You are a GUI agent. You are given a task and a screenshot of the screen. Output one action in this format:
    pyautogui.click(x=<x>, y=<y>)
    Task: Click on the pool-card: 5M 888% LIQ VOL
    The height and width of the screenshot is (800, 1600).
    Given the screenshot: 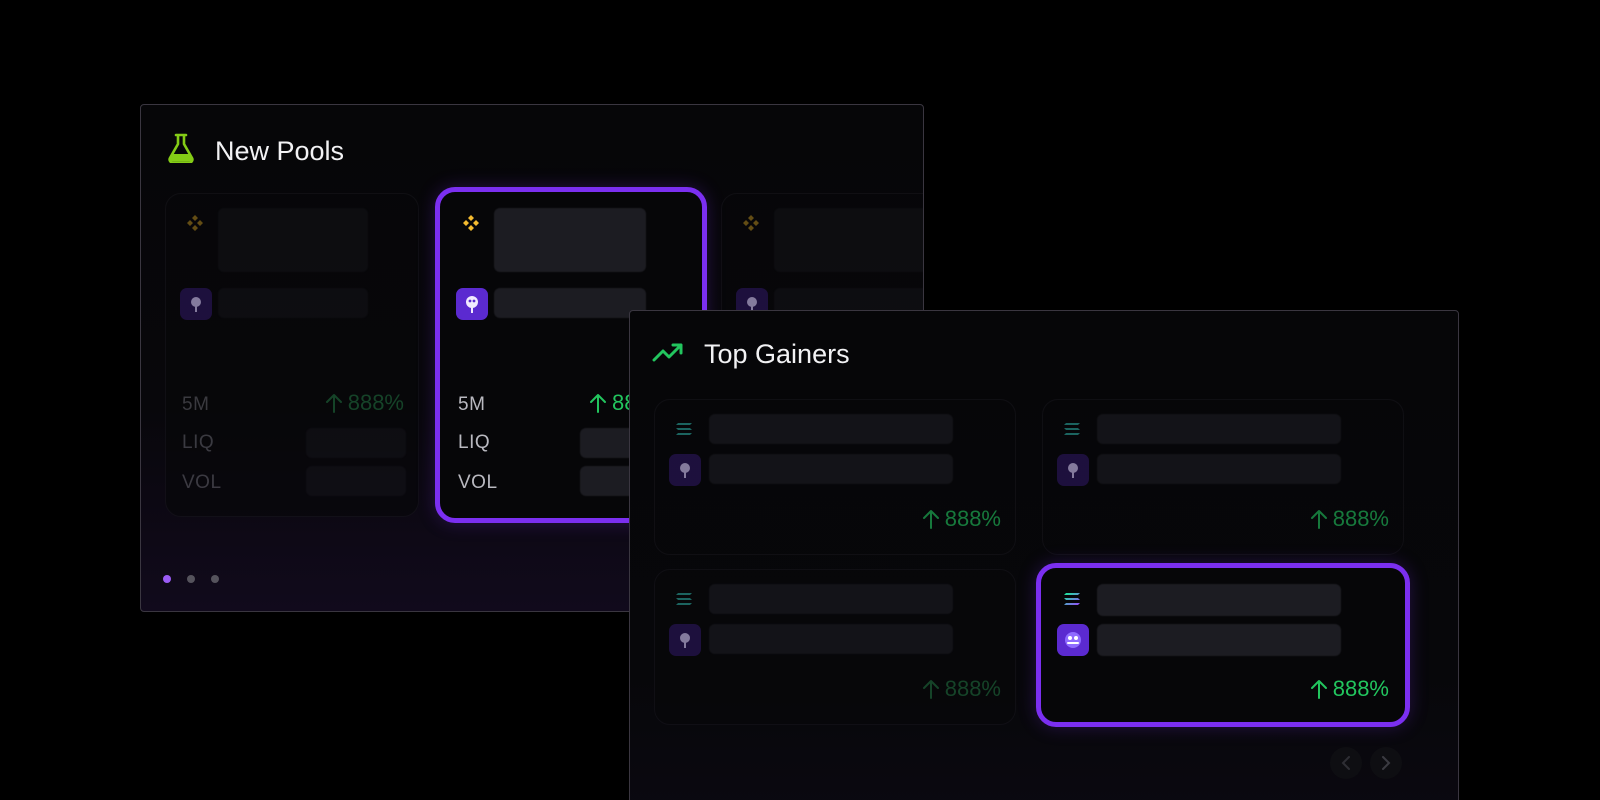 What is the action you would take?
    pyautogui.click(x=292, y=355)
    